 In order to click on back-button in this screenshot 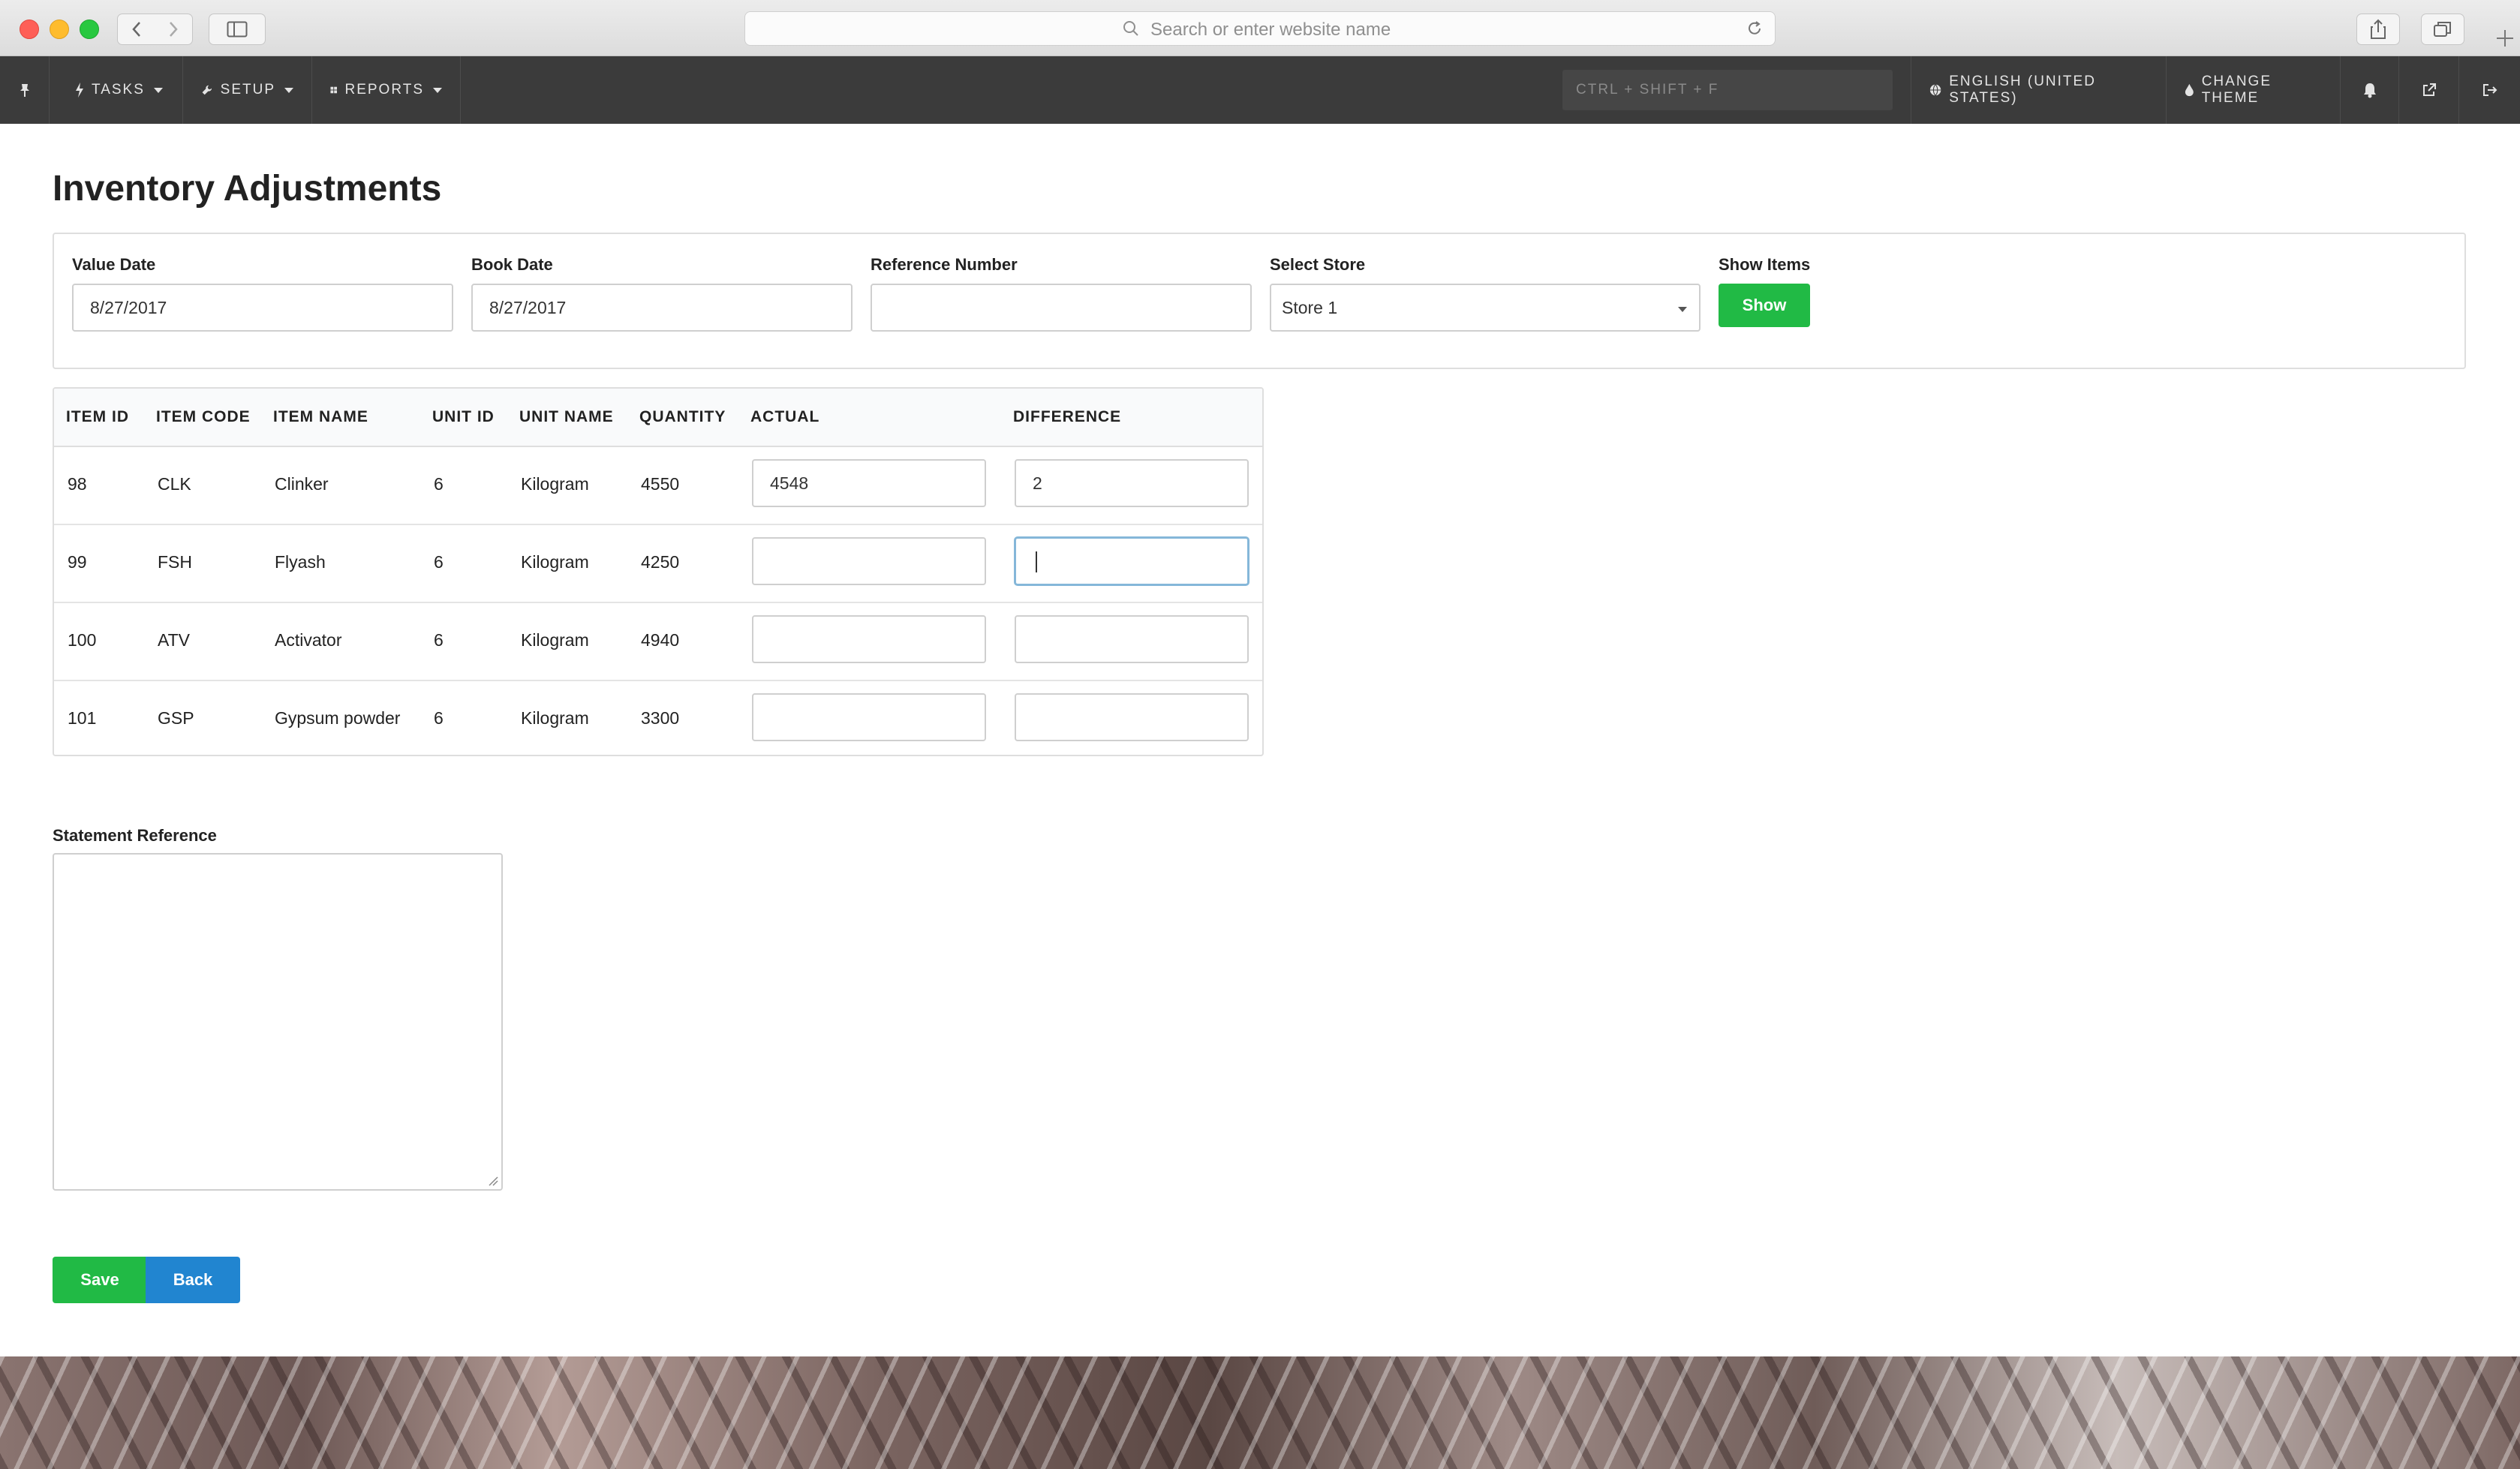, I will do `click(136, 30)`.